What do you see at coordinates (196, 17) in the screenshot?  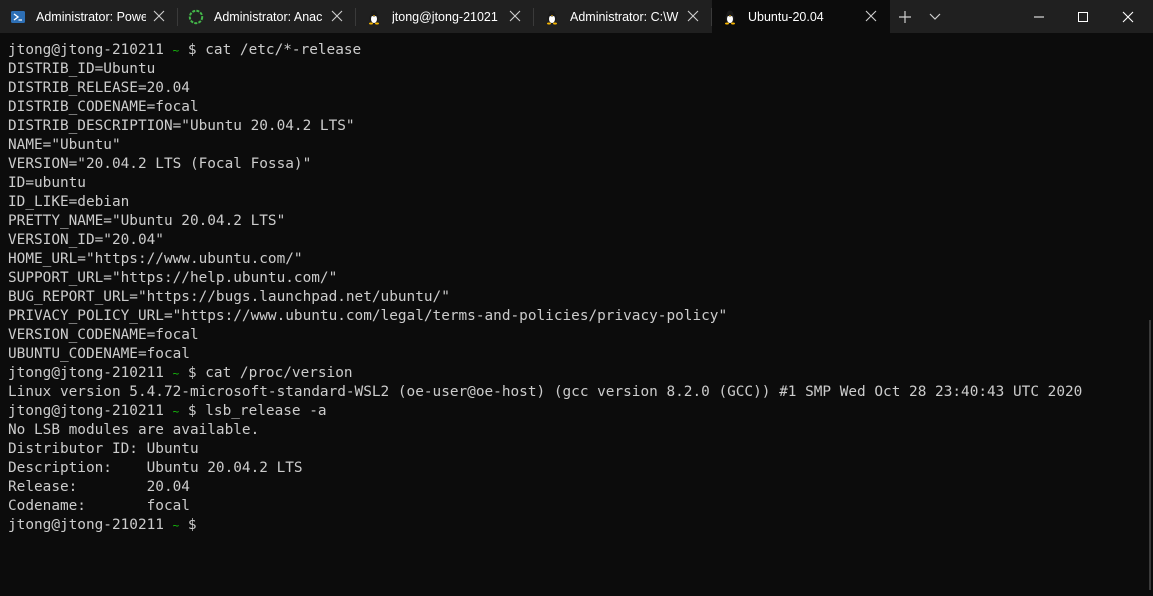 I see `anaconda-icon` at bounding box center [196, 17].